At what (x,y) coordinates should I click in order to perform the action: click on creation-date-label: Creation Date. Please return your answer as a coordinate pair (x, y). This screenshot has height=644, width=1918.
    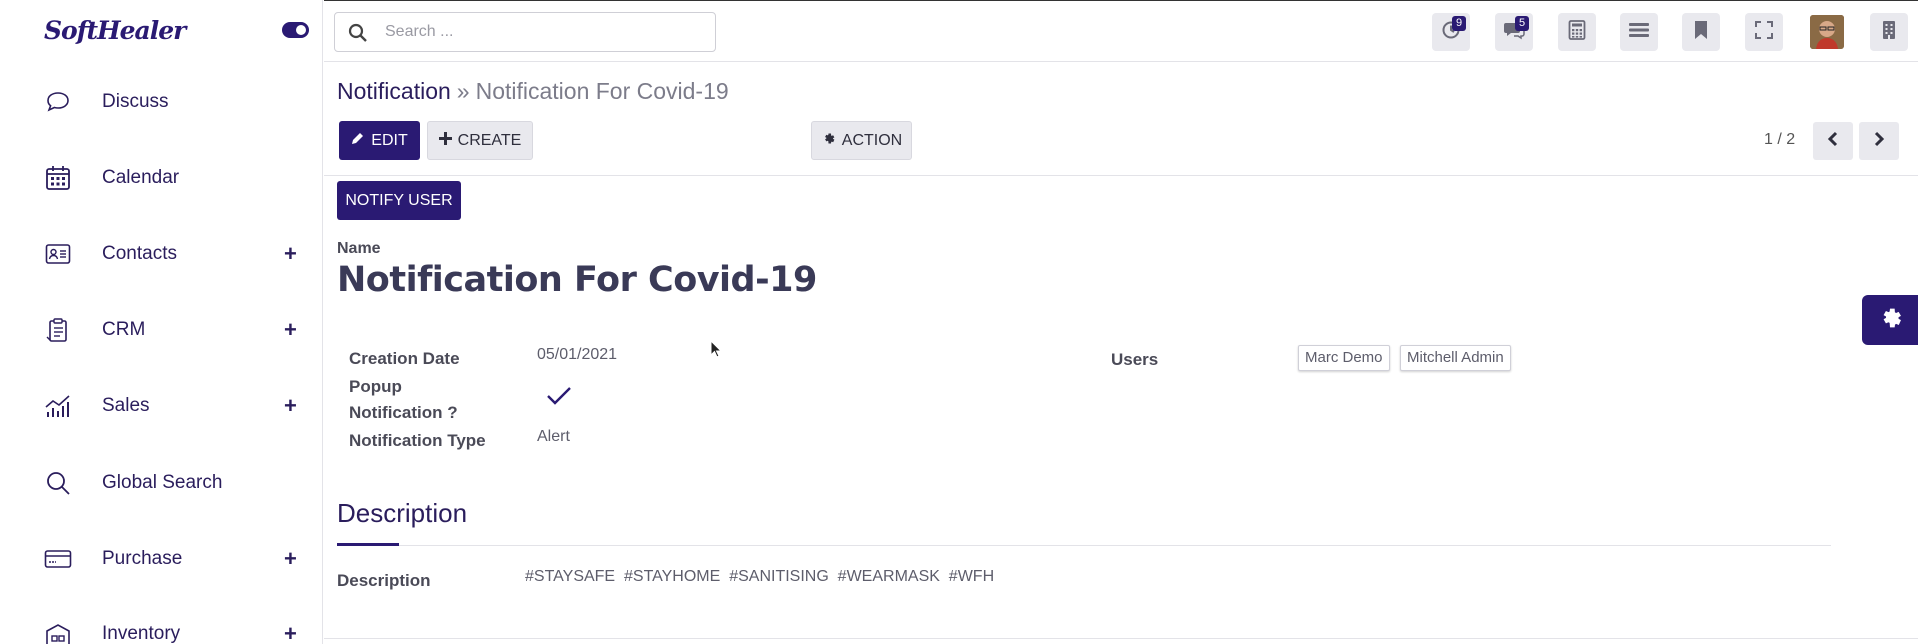
    Looking at the image, I should click on (404, 358).